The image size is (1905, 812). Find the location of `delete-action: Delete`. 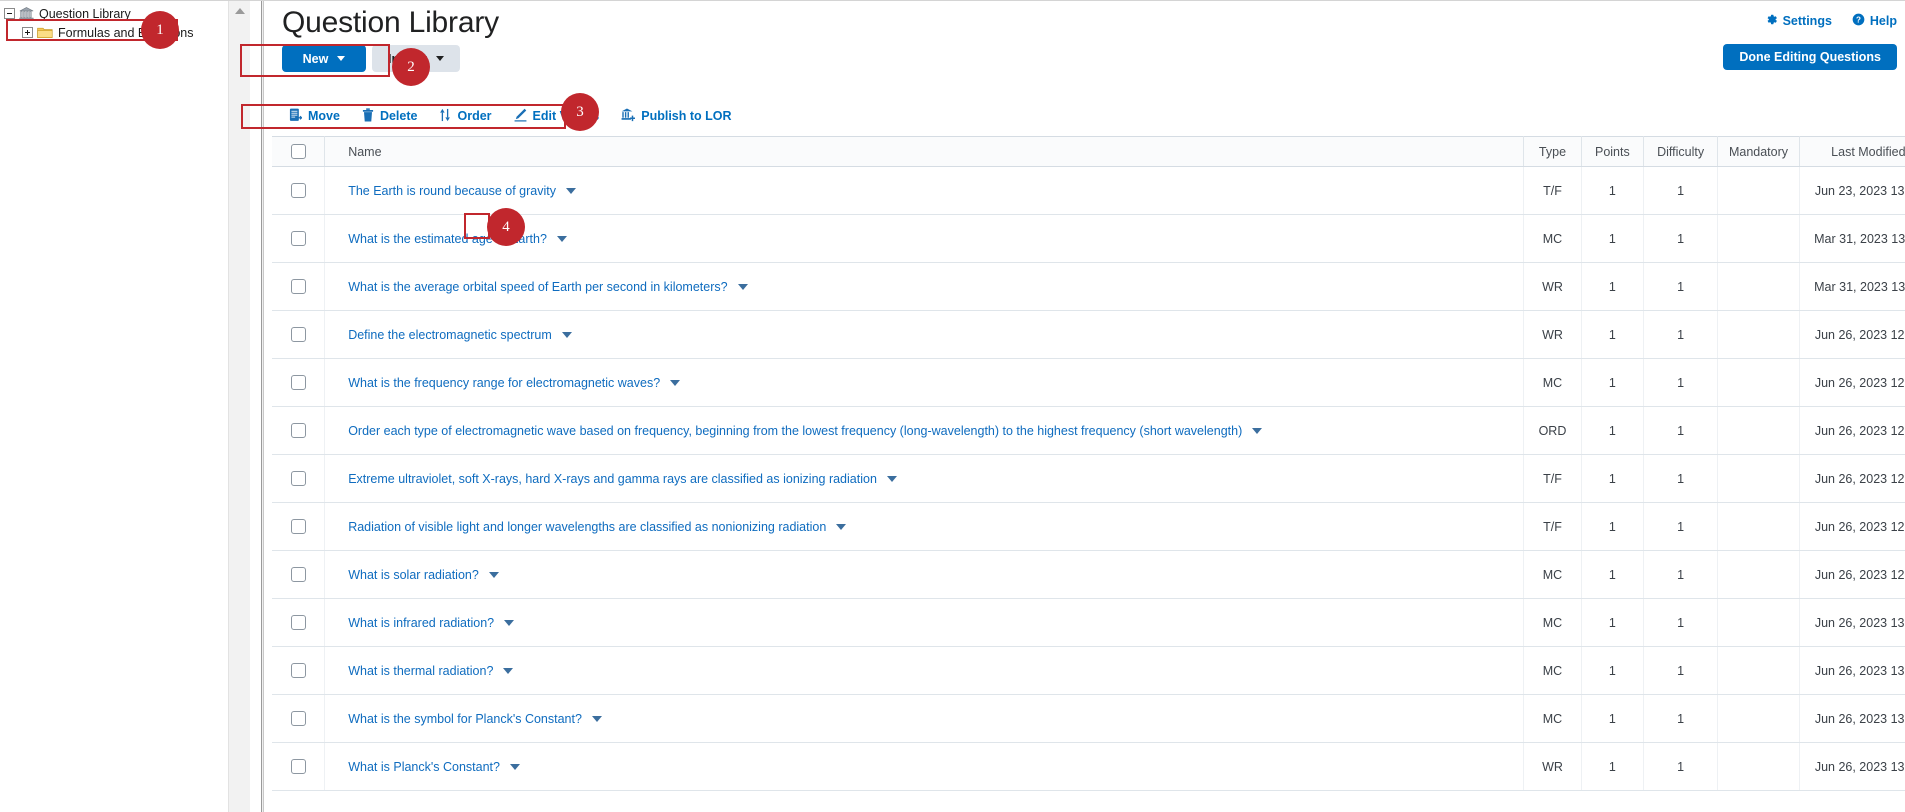

delete-action: Delete is located at coordinates (389, 116).